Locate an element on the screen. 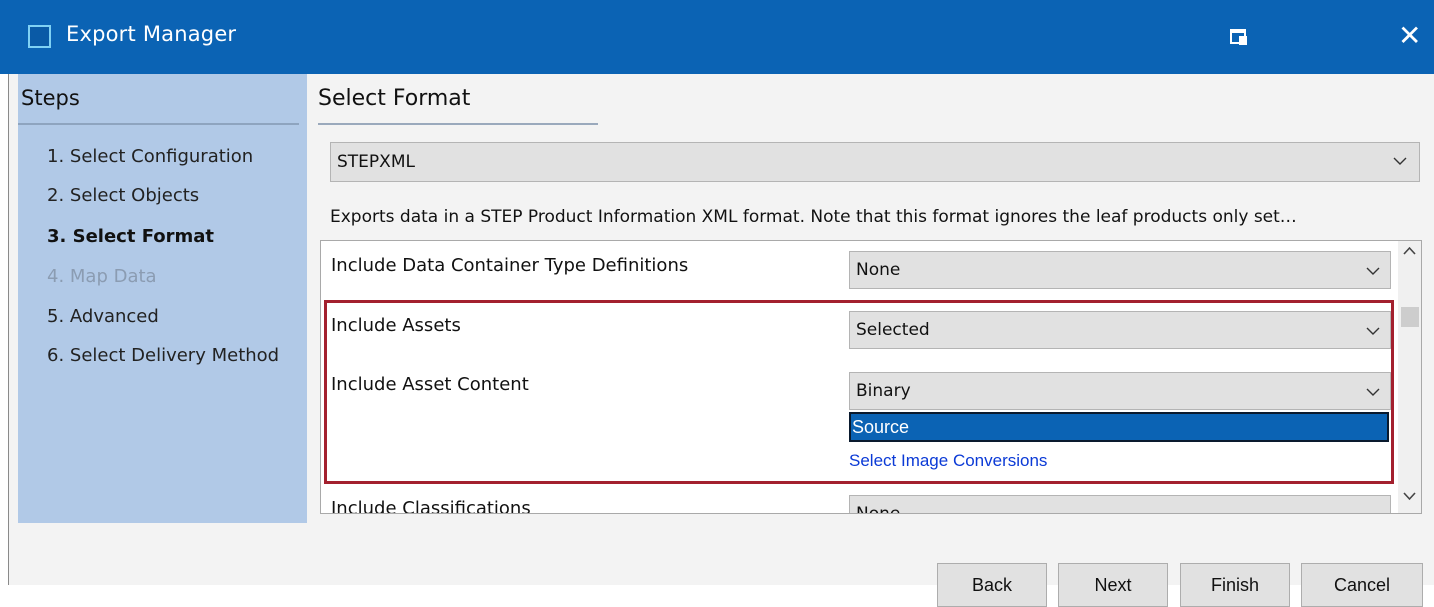 This screenshot has width=1434, height=607. back-button: Back is located at coordinates (992, 585).